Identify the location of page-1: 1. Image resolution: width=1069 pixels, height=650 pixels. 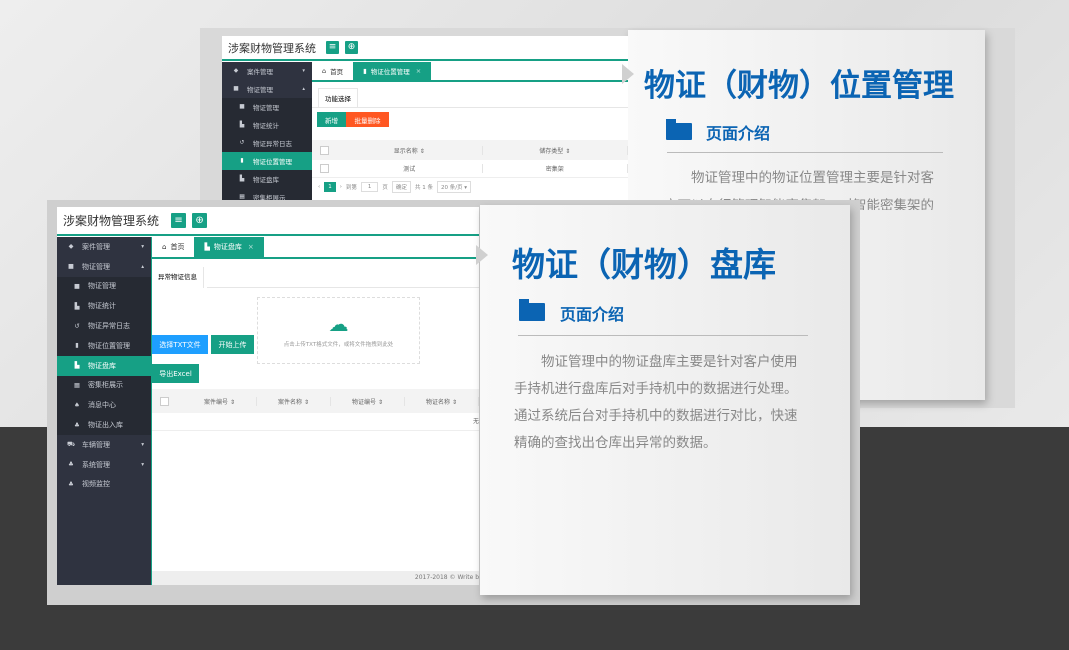
(330, 187).